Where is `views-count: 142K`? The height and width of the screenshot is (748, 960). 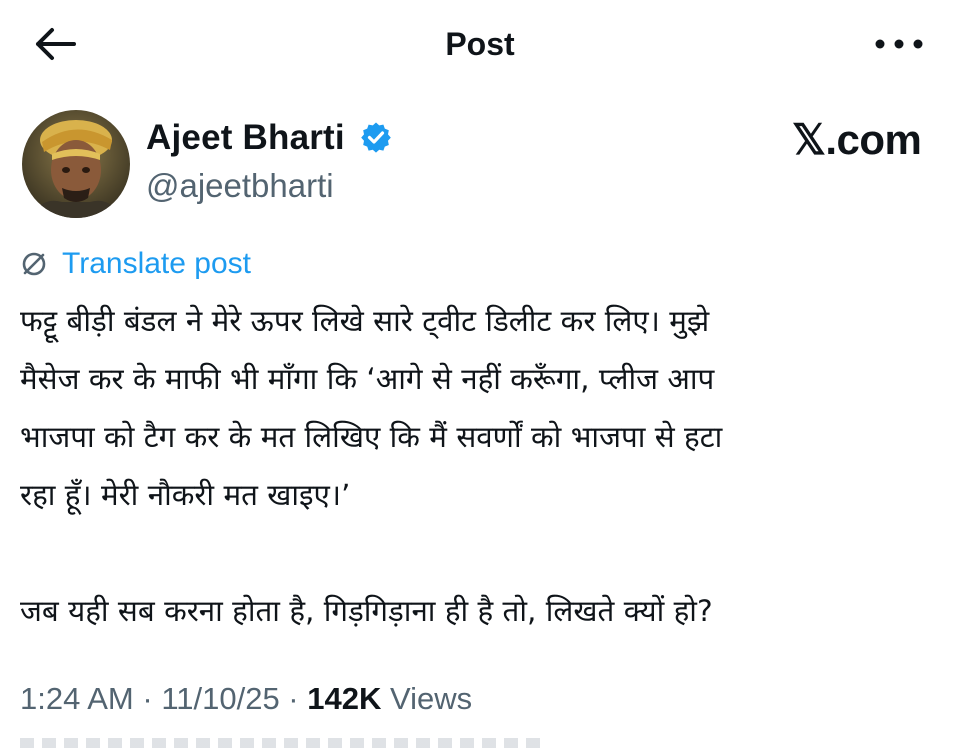 views-count: 142K is located at coordinates (344, 698).